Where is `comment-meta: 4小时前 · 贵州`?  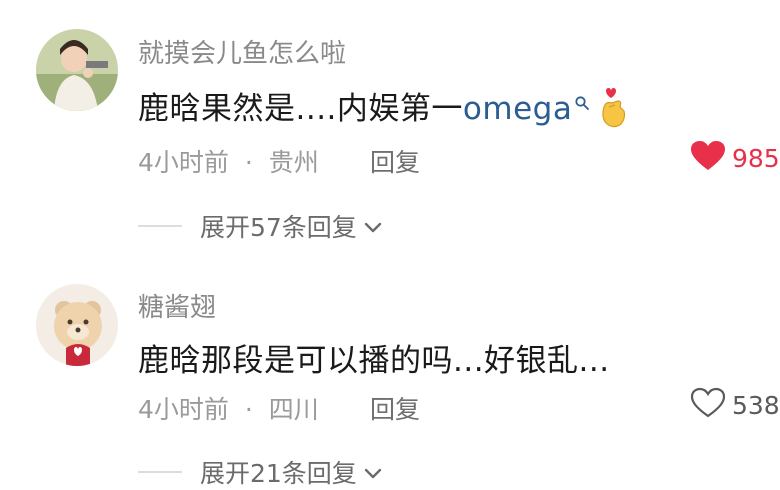
comment-meta: 4小时前 · 贵州 is located at coordinates (228, 161).